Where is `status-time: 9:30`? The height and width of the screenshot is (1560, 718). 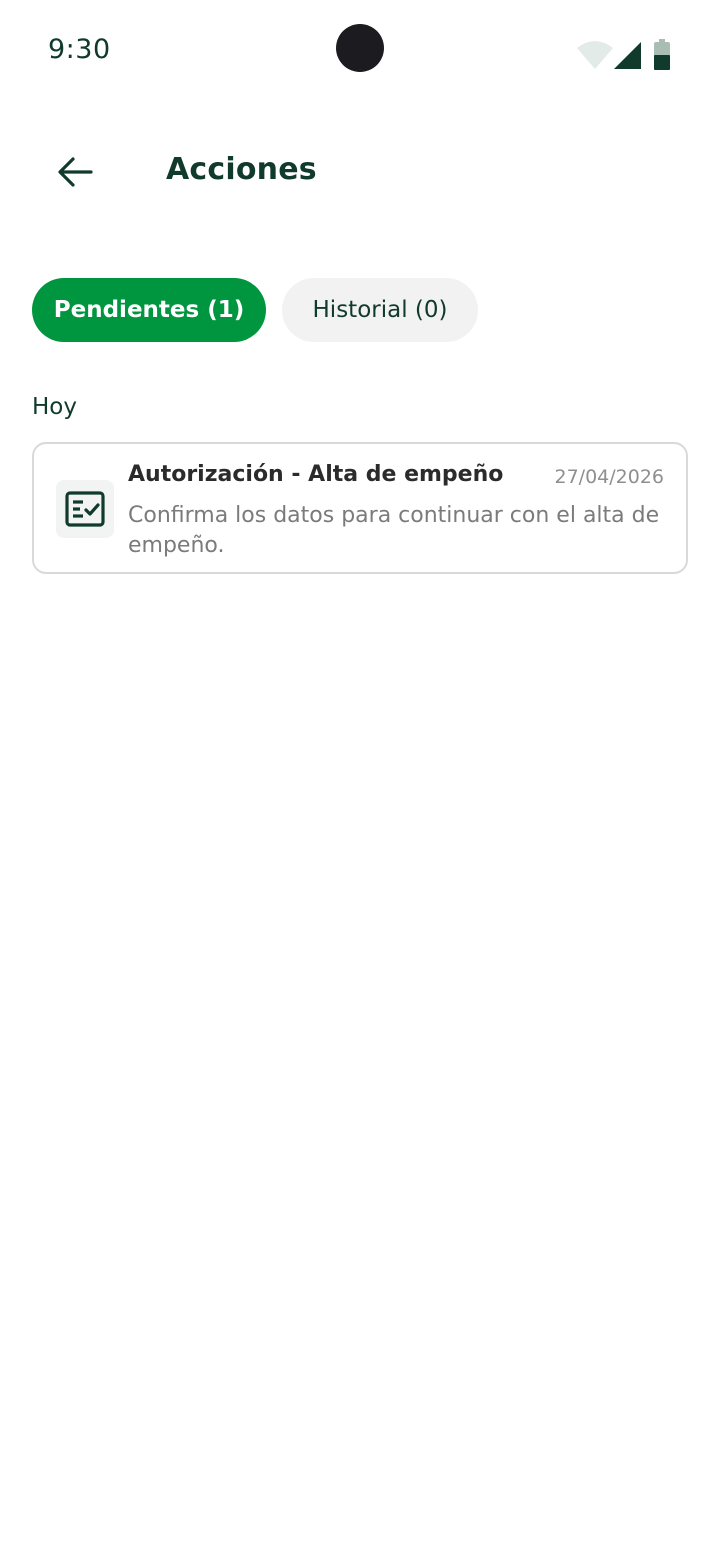 status-time: 9:30 is located at coordinates (79, 49).